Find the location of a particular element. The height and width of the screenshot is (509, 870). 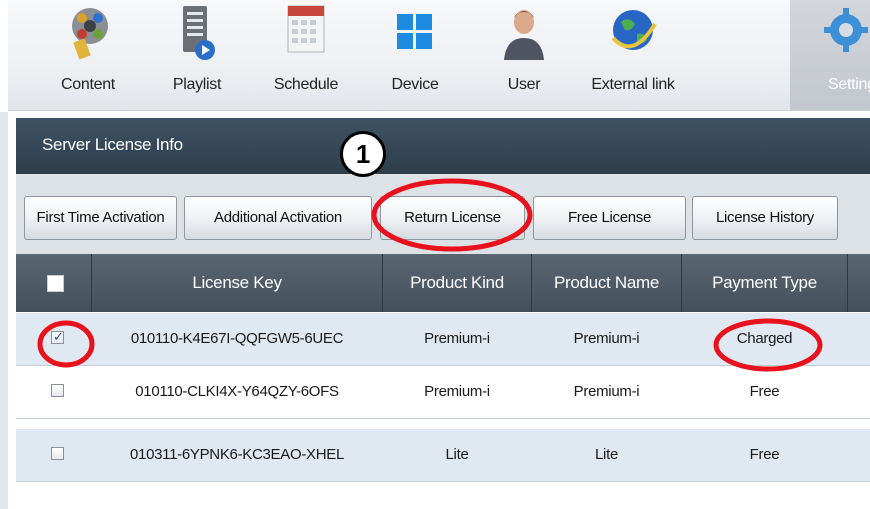

column-header-license-key: License Key is located at coordinates (237, 283).